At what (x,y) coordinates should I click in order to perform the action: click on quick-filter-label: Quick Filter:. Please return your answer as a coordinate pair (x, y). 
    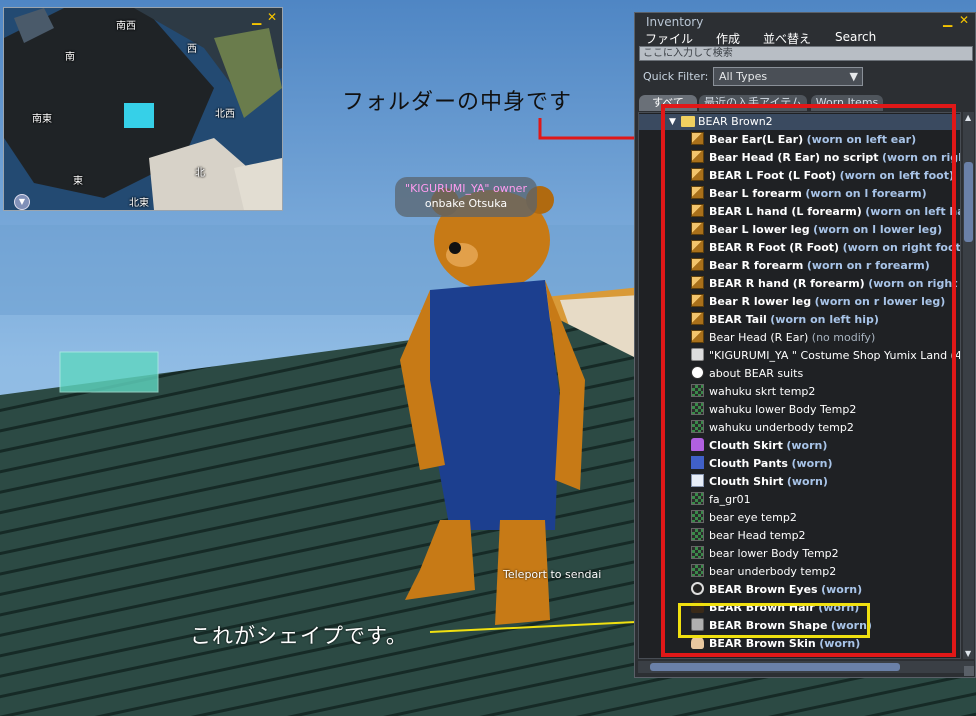
    Looking at the image, I should click on (676, 76).